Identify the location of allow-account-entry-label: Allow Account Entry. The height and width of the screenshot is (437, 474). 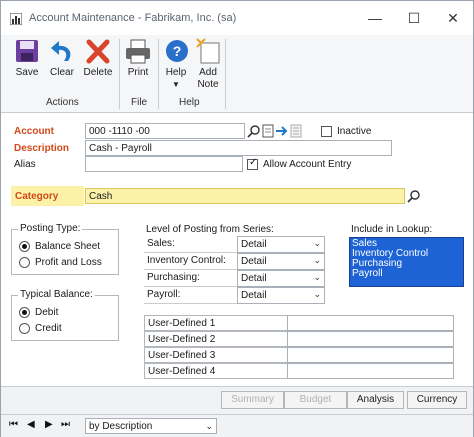
(307, 164).